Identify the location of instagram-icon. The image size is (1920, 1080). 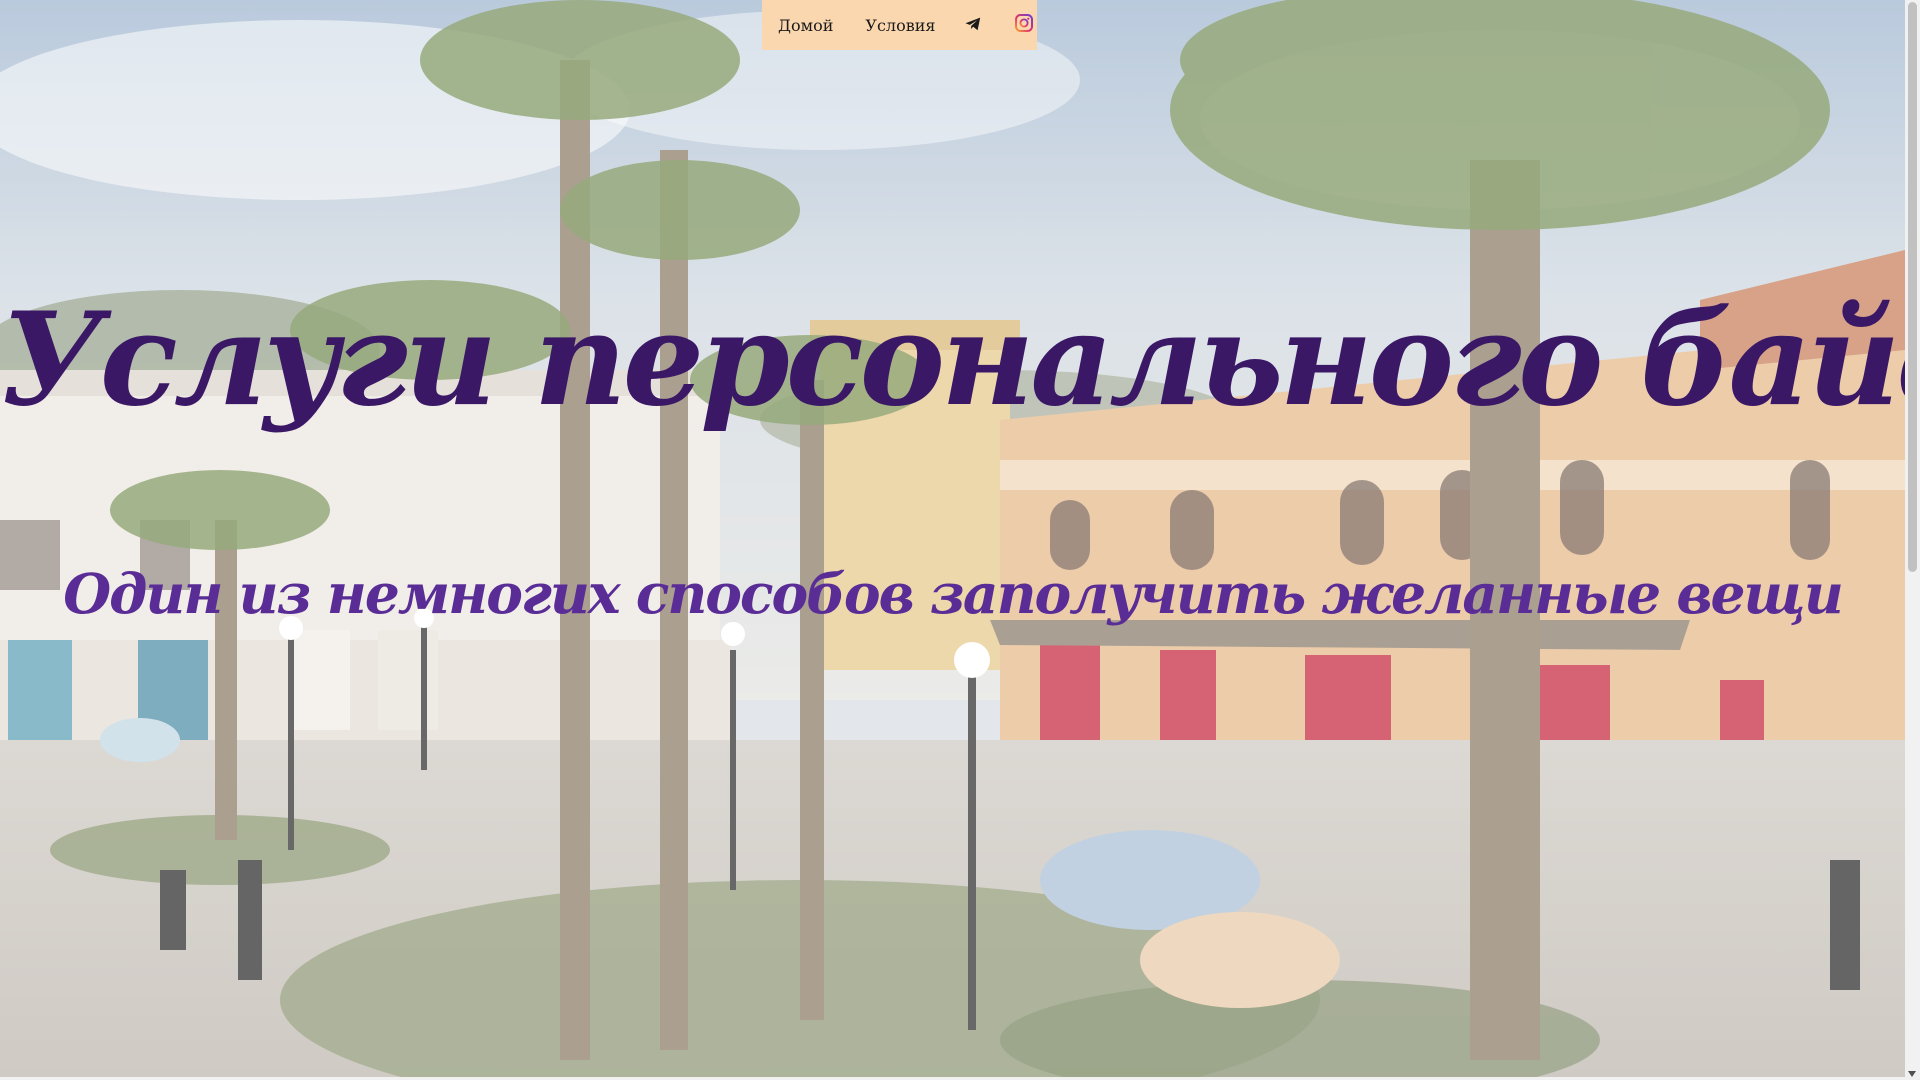
(1024, 25).